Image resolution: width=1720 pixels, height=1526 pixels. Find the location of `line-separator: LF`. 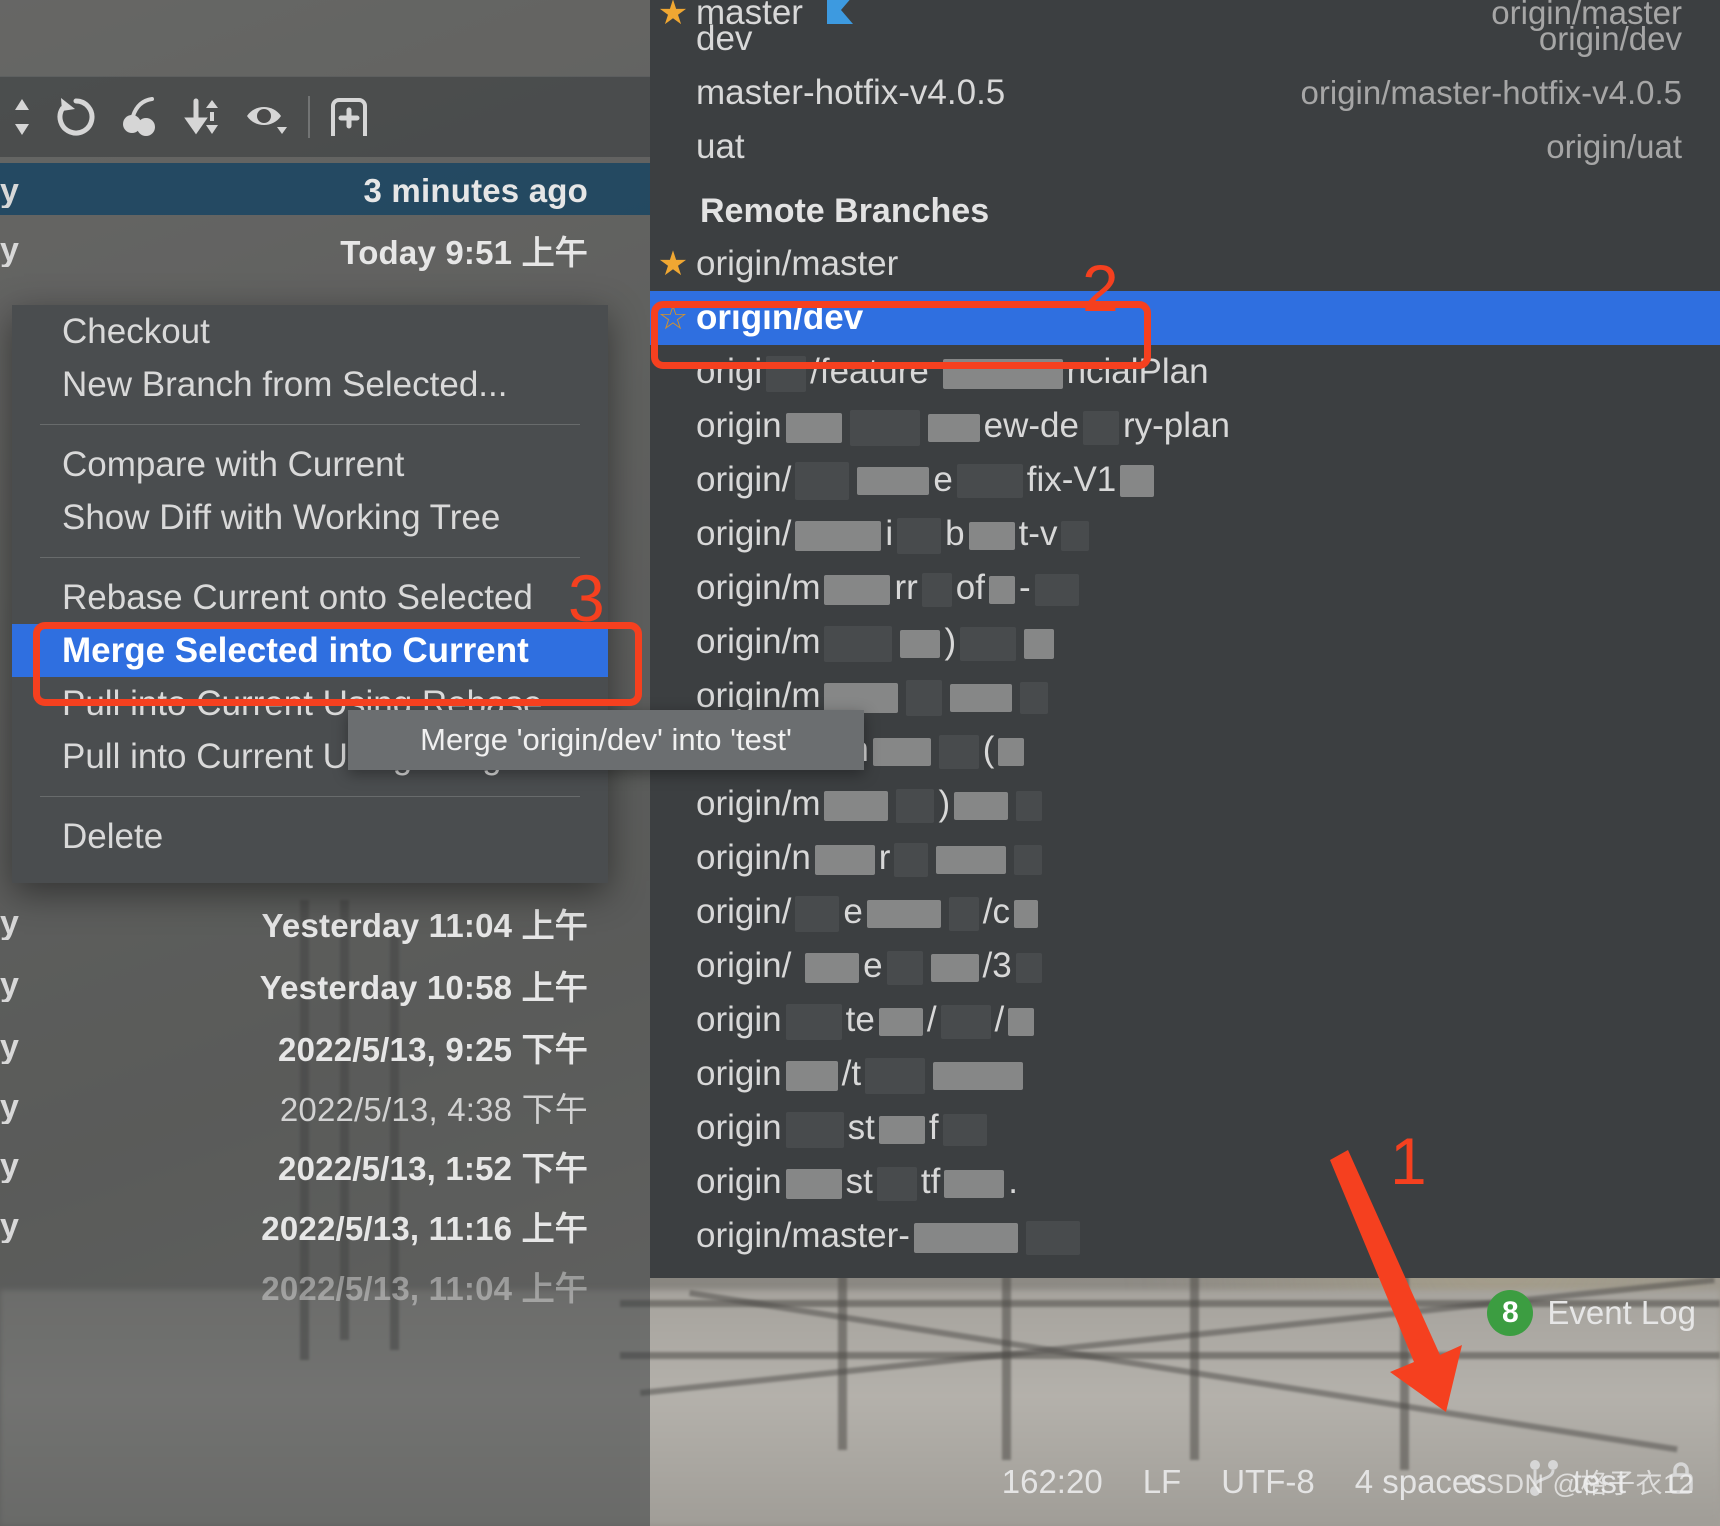

line-separator: LF is located at coordinates (1162, 1482).